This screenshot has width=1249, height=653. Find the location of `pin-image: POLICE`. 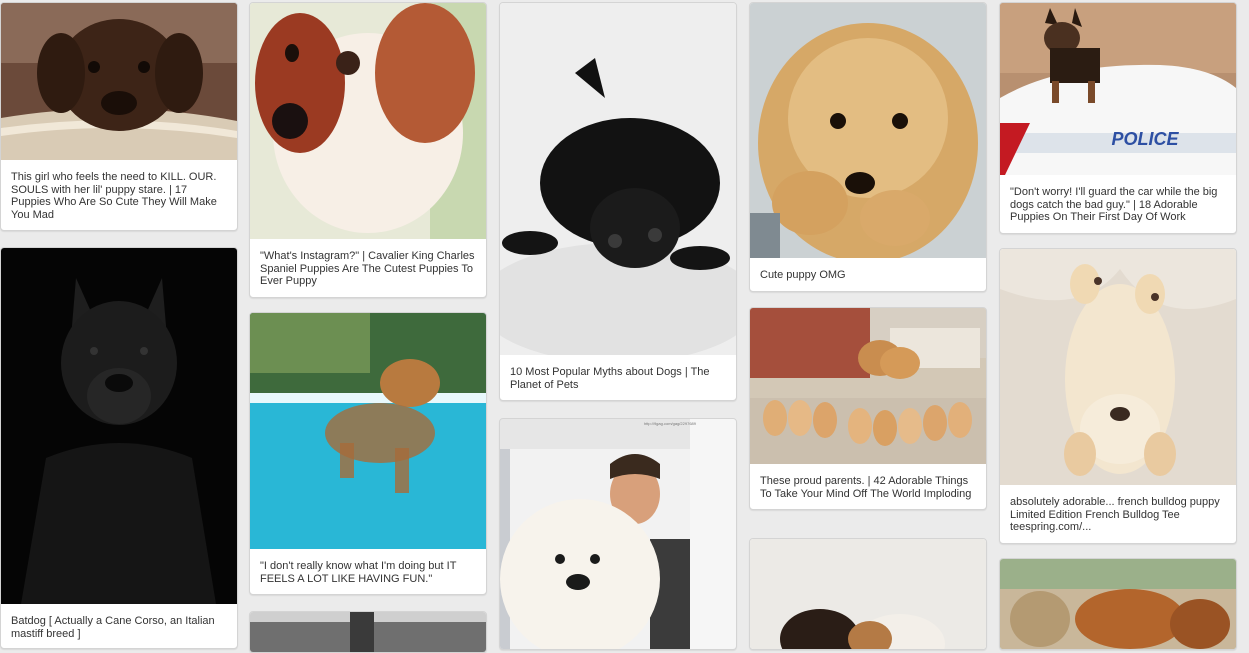

pin-image: POLICE is located at coordinates (1118, 89).